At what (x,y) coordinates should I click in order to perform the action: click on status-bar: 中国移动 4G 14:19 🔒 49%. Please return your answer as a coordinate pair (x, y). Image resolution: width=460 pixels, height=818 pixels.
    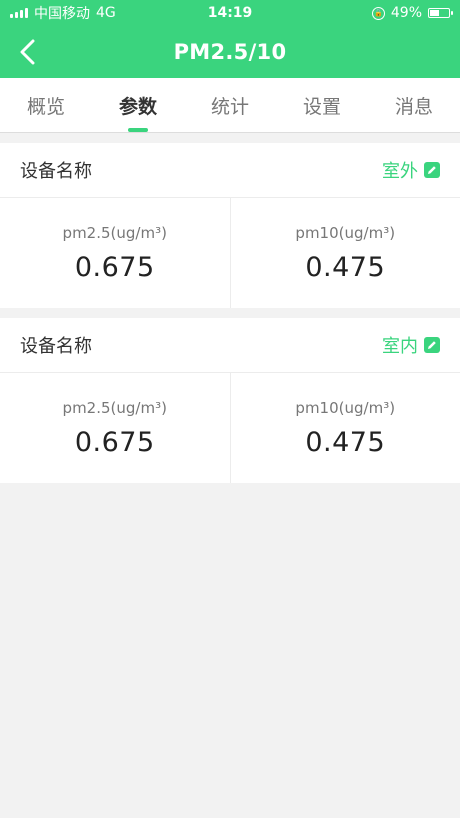
    Looking at the image, I should click on (230, 13).